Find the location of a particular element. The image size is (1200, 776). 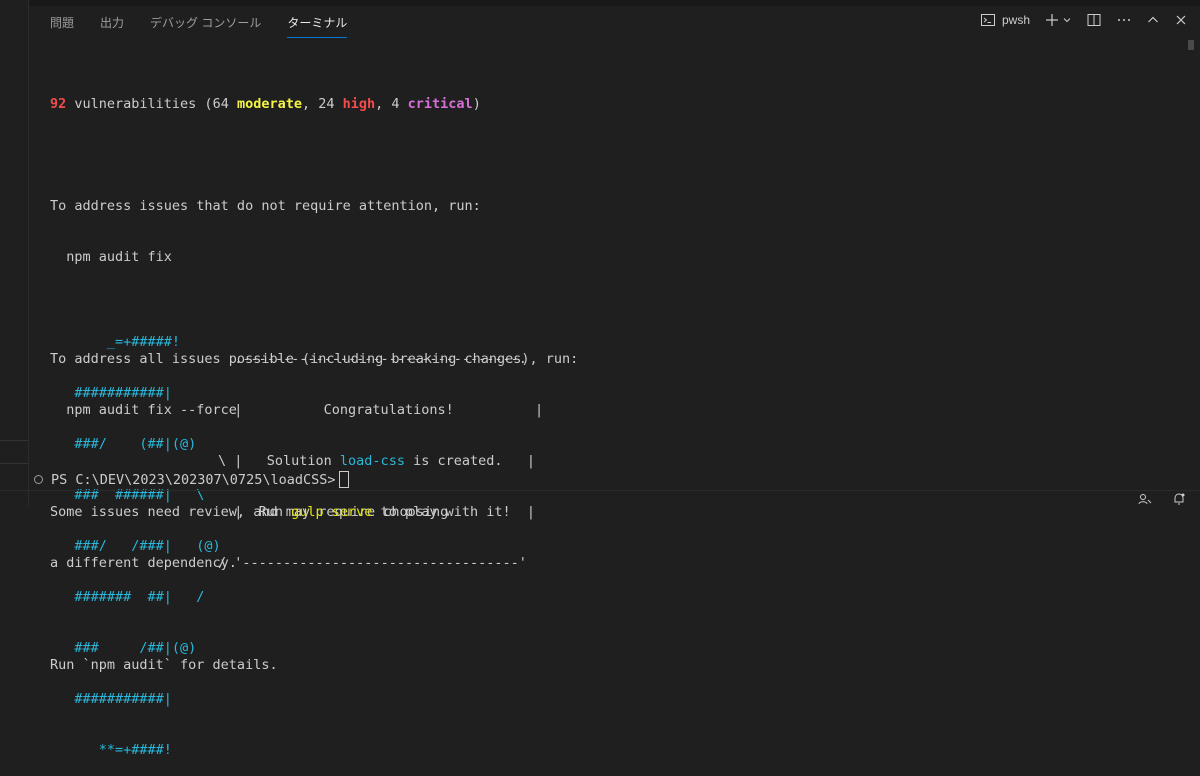

terminal-shell-button: pwsh is located at coordinates (1005, 20).